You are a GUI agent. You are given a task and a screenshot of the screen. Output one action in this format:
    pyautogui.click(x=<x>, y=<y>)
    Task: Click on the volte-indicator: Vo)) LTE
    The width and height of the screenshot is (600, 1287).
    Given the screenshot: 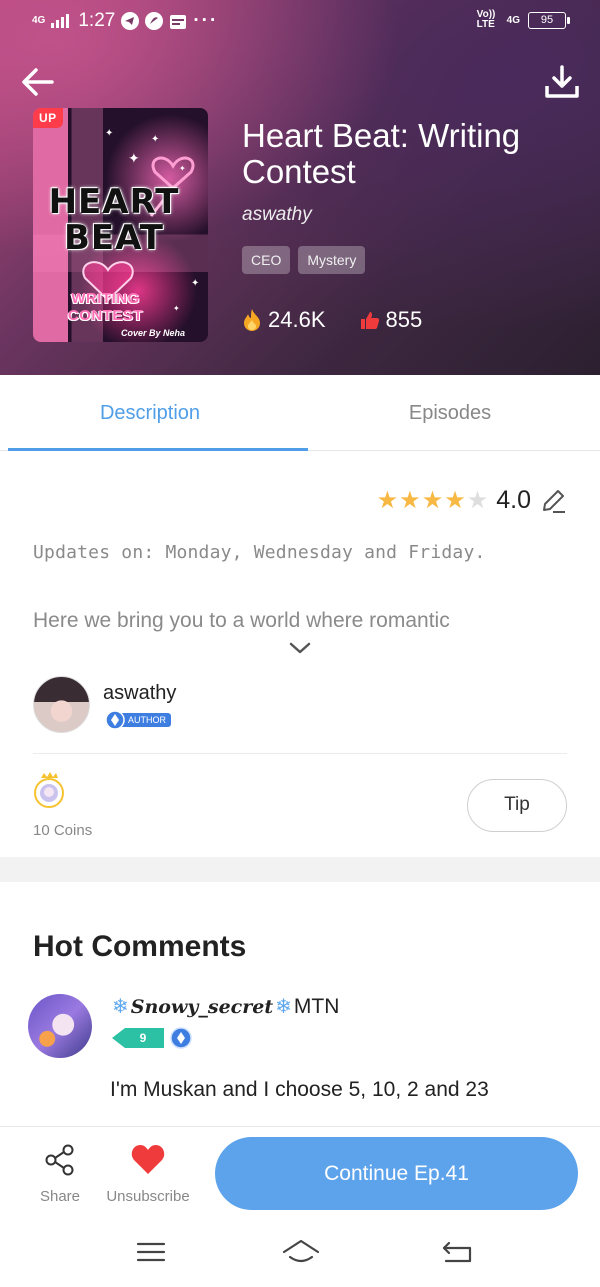 What is the action you would take?
    pyautogui.click(x=486, y=19)
    